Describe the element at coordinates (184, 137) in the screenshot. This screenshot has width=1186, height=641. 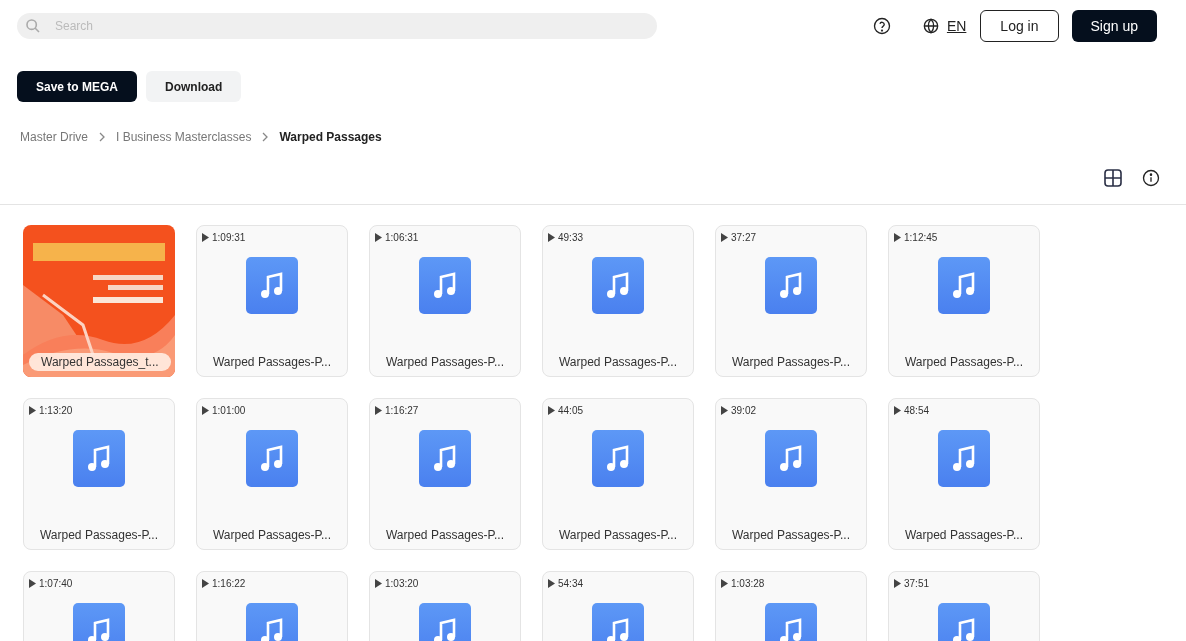
I see `breadcrumb-link: I Business Masterclasses` at that location.